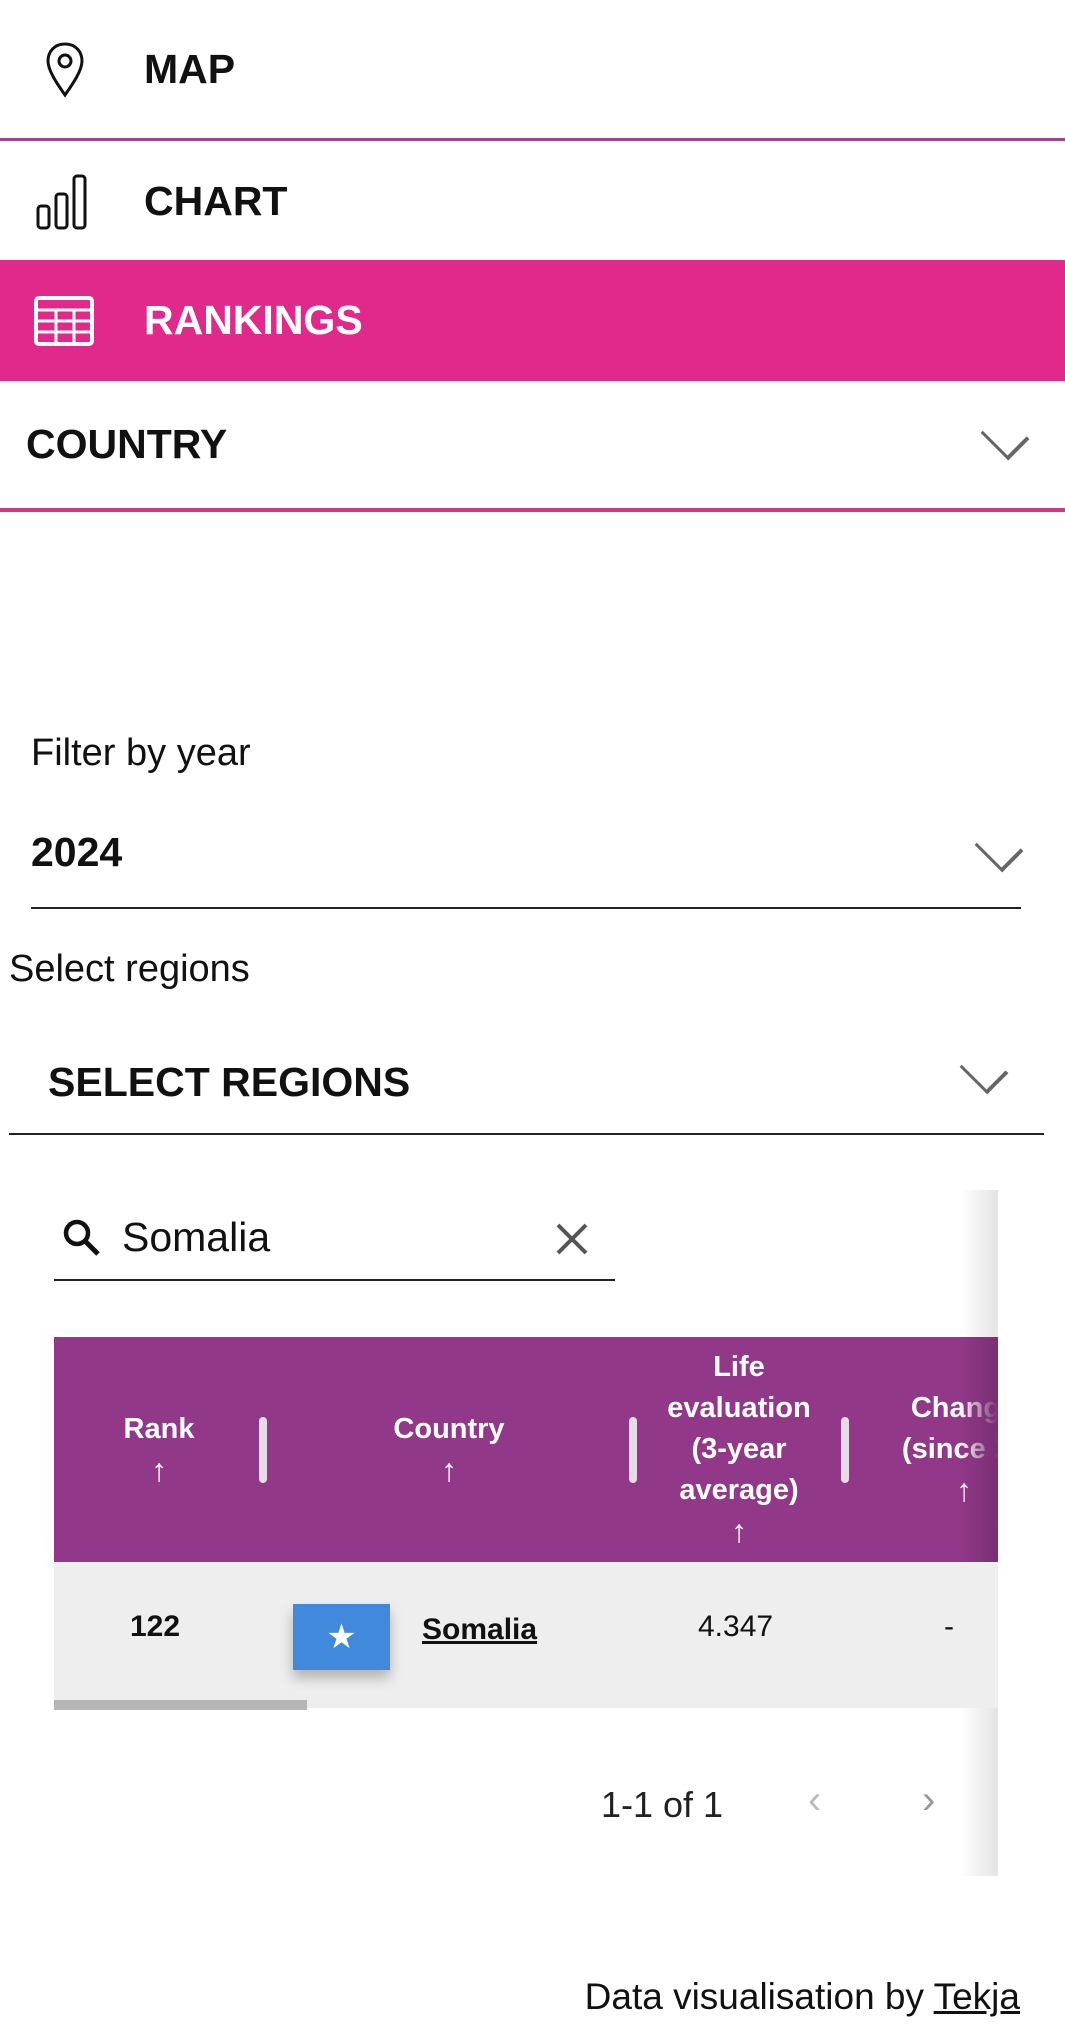 The image size is (1065, 2033). What do you see at coordinates (341, 1637) in the screenshot?
I see `somalia-flag-icon: ★` at bounding box center [341, 1637].